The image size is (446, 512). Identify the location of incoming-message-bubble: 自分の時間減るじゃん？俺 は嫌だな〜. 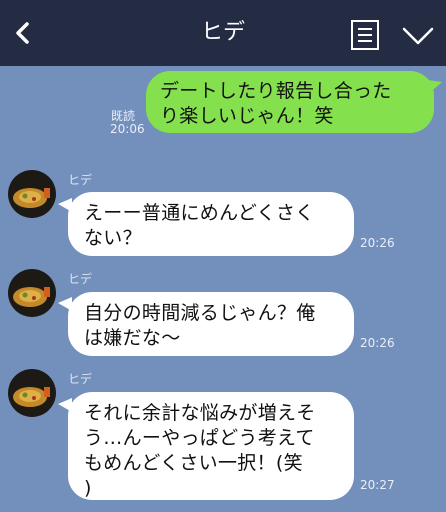
(211, 324).